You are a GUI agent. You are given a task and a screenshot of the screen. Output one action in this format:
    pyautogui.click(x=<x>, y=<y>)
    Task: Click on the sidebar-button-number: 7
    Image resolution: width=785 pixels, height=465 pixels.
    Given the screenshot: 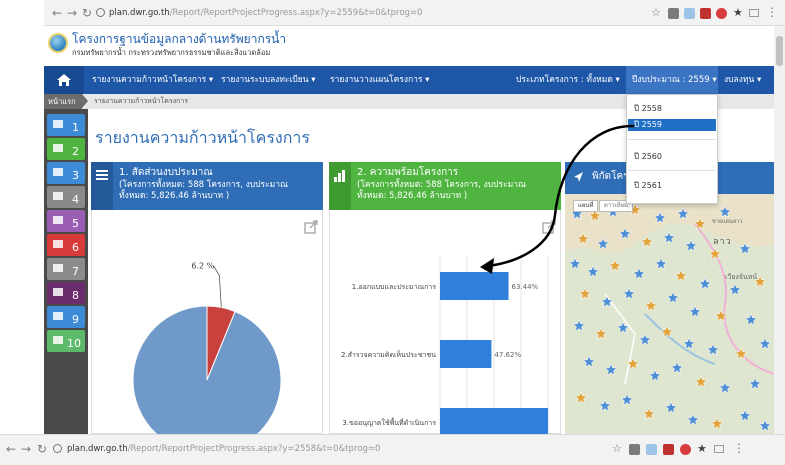 What is the action you would take?
    pyautogui.click(x=75, y=271)
    